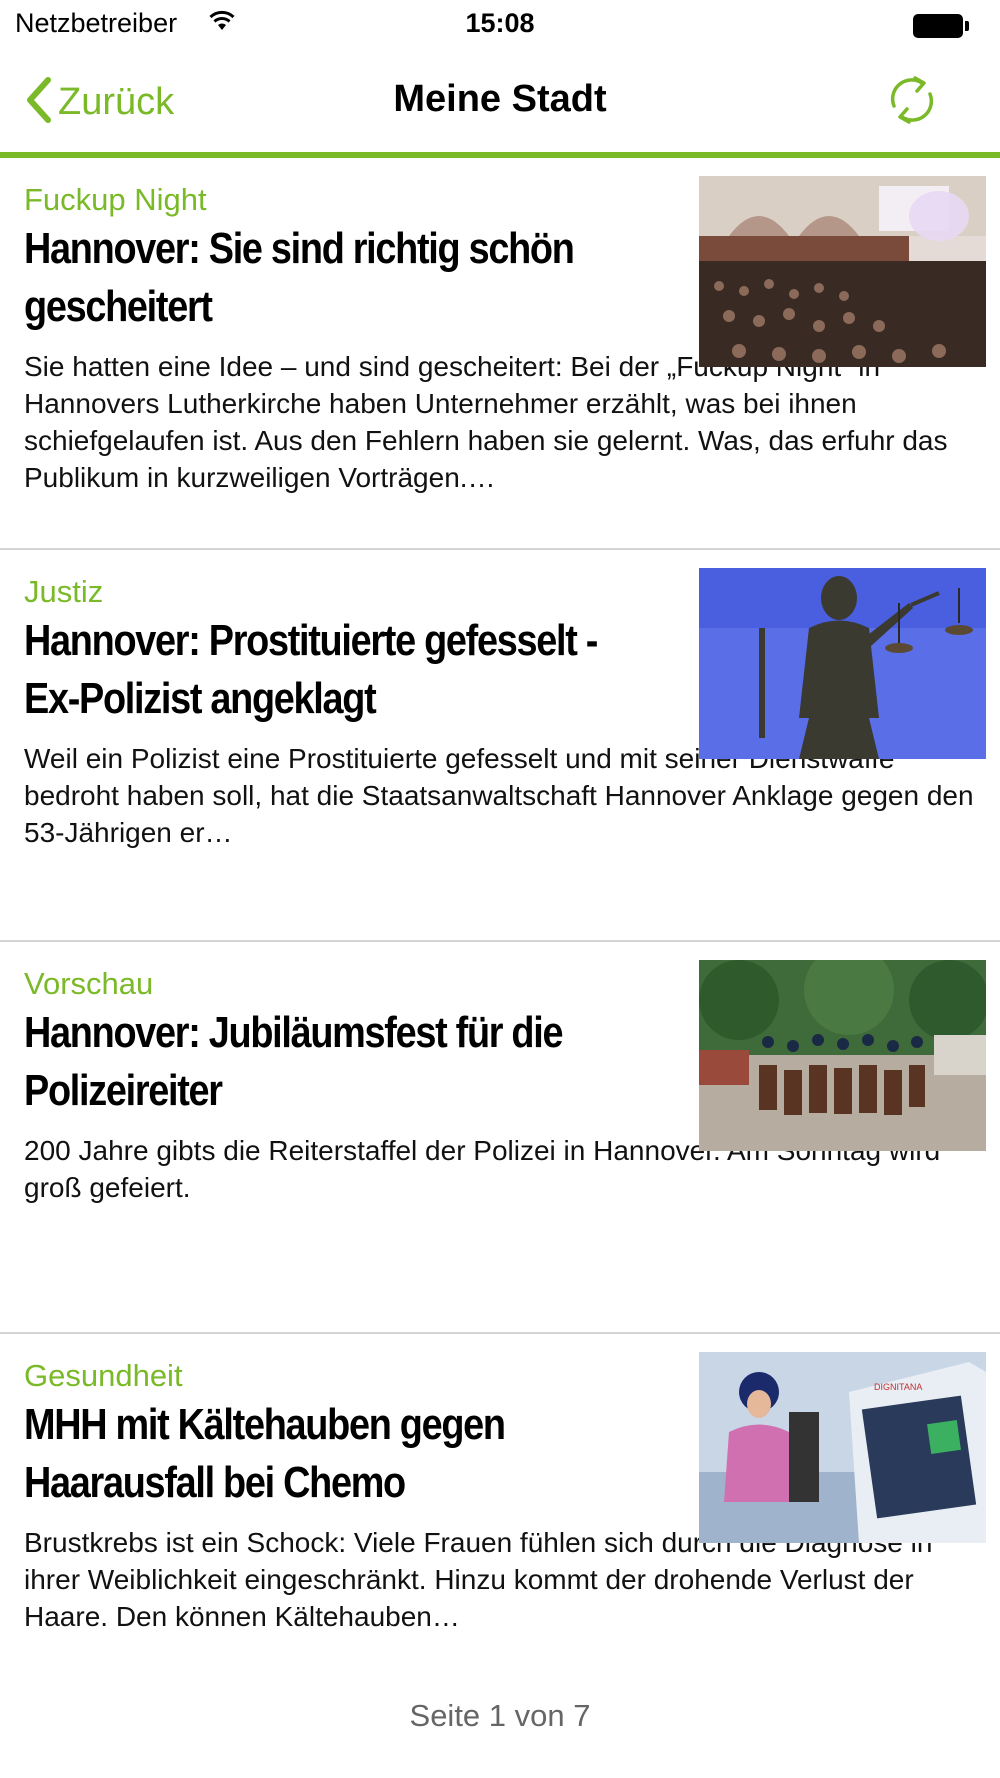 The height and width of the screenshot is (1778, 1000). What do you see at coordinates (64, 591) in the screenshot?
I see `article-category: Justiz` at bounding box center [64, 591].